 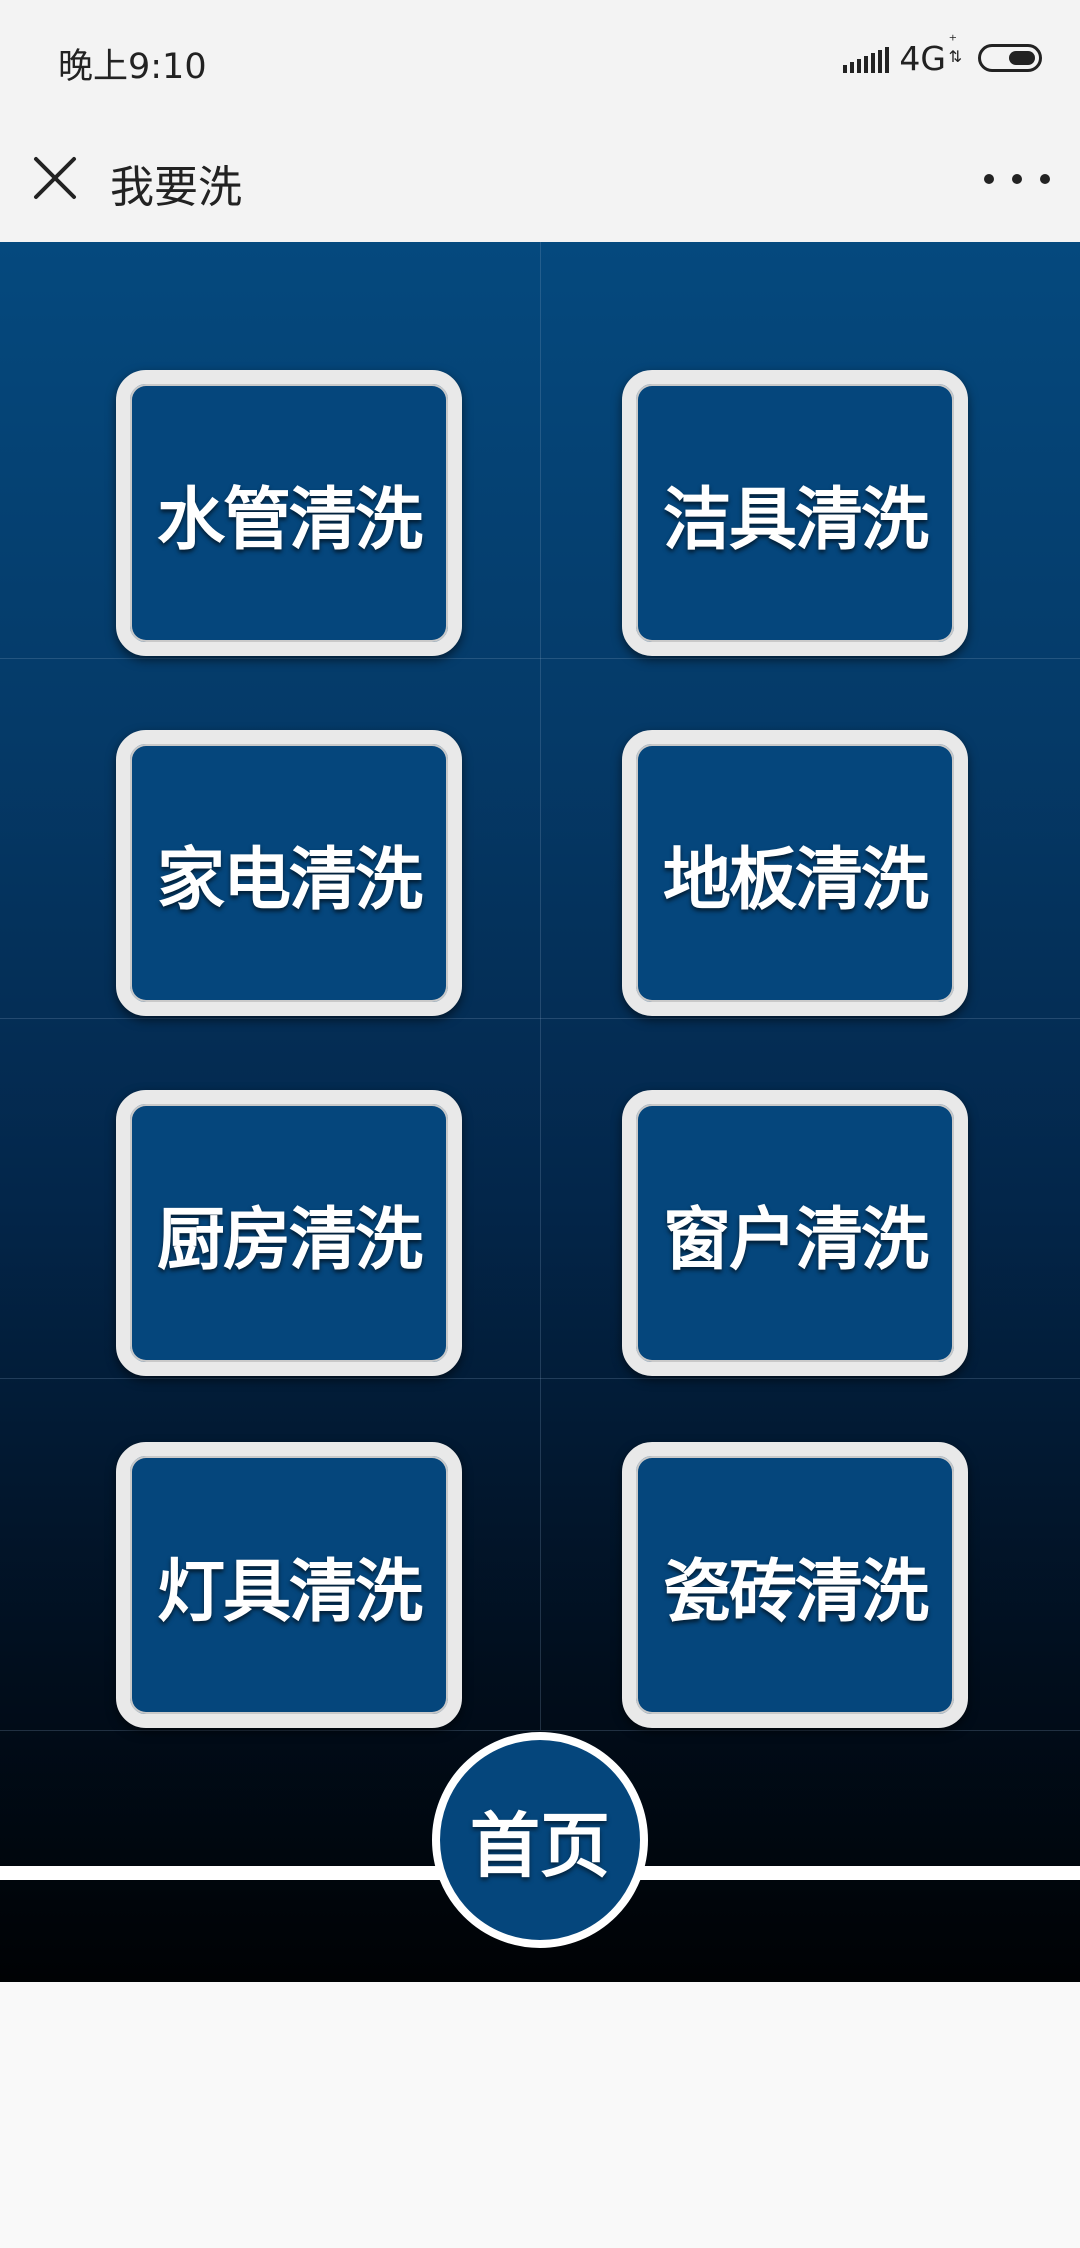 I want to click on tile-label: 地板清洗, so click(x=795, y=880).